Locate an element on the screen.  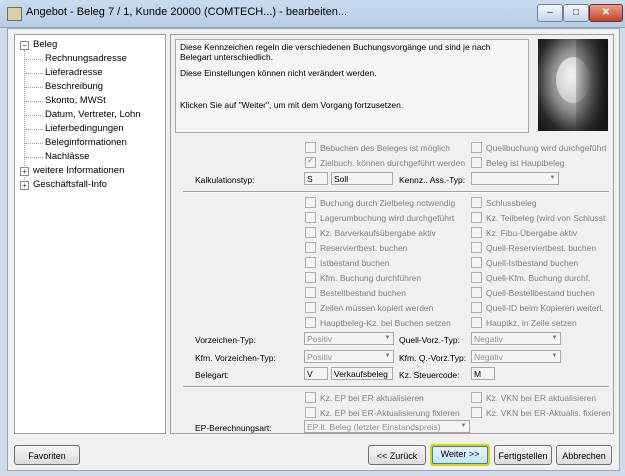
weiter-button: Weiter >> is located at coordinates (460, 455).